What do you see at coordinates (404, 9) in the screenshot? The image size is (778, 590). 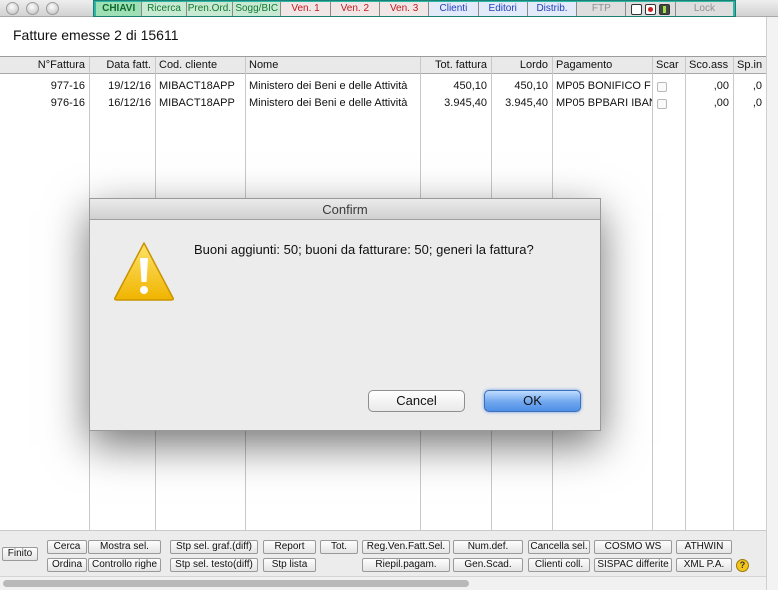 I see `toolbar-ven3-button: Ven. 3` at bounding box center [404, 9].